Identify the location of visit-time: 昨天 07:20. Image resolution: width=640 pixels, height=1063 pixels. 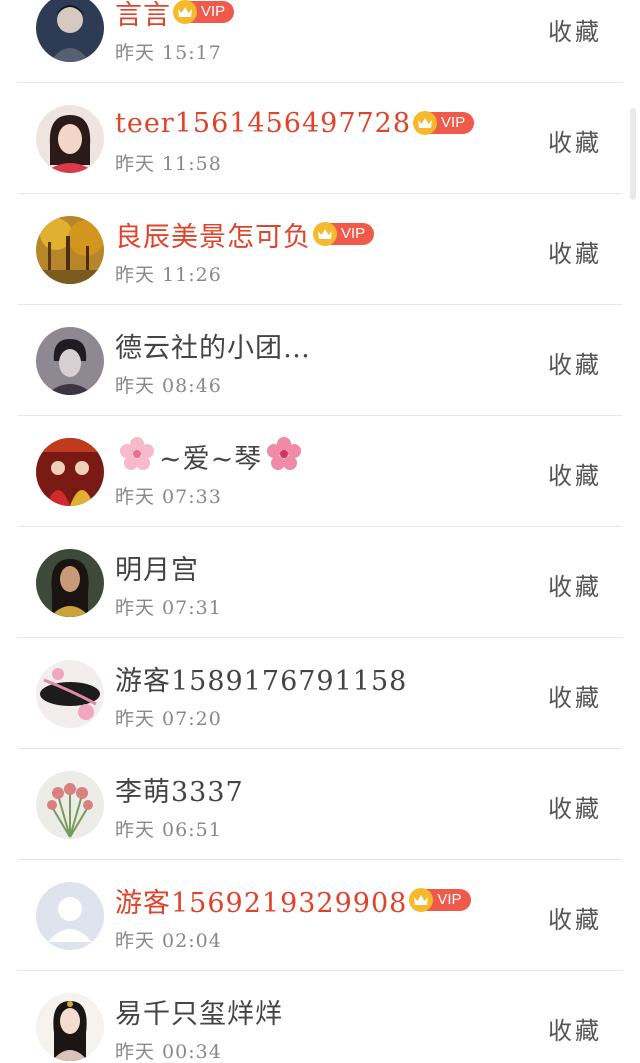
(168, 719).